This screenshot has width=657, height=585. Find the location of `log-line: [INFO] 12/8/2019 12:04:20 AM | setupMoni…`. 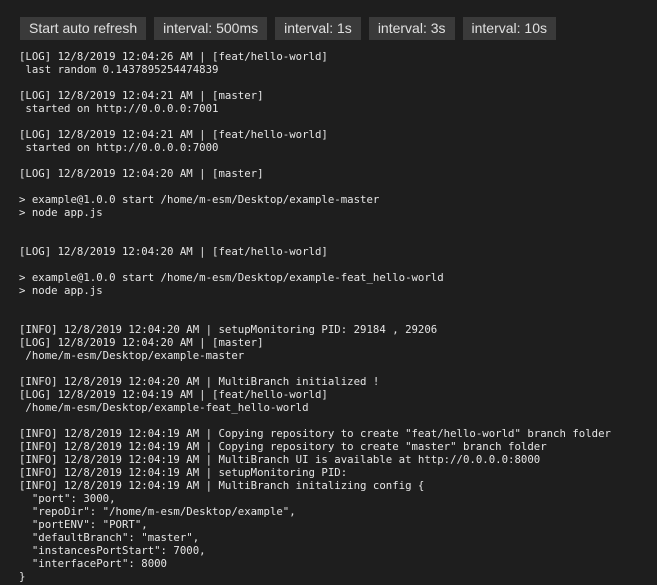

log-line: [INFO] 12/8/2019 12:04:20 AM | setupMoni… is located at coordinates (228, 329).